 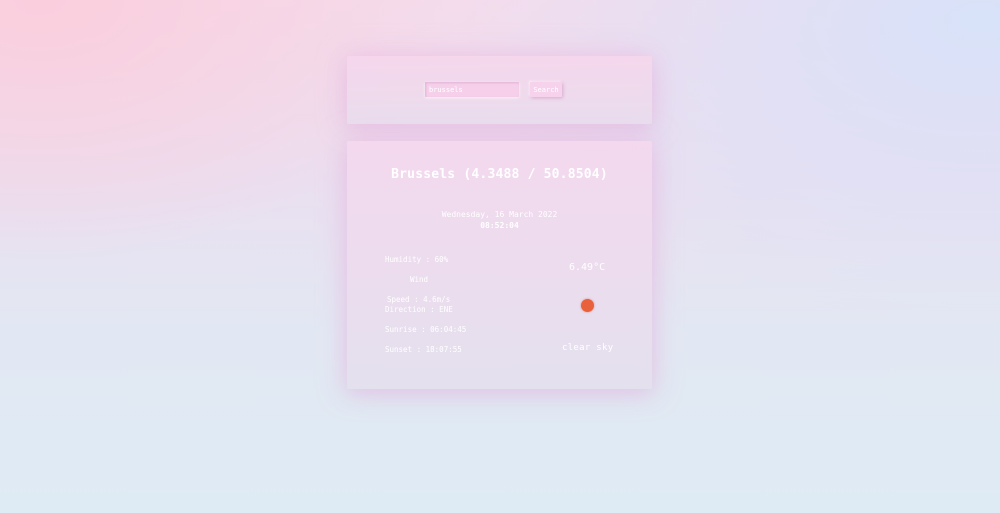 What do you see at coordinates (588, 348) in the screenshot?
I see `weather-description: clear sky` at bounding box center [588, 348].